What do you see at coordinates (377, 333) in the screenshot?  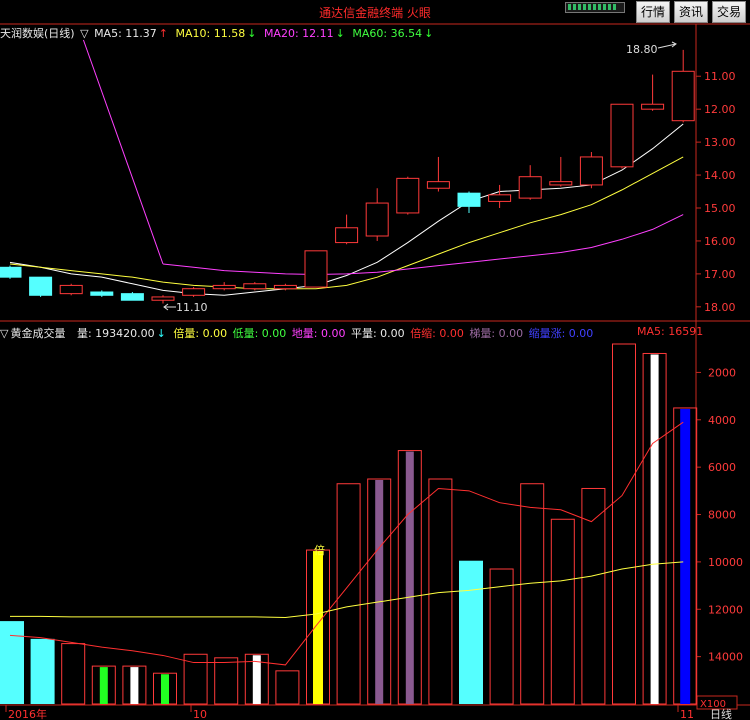 I see `flat-volume-value: 平量: 0.00` at bounding box center [377, 333].